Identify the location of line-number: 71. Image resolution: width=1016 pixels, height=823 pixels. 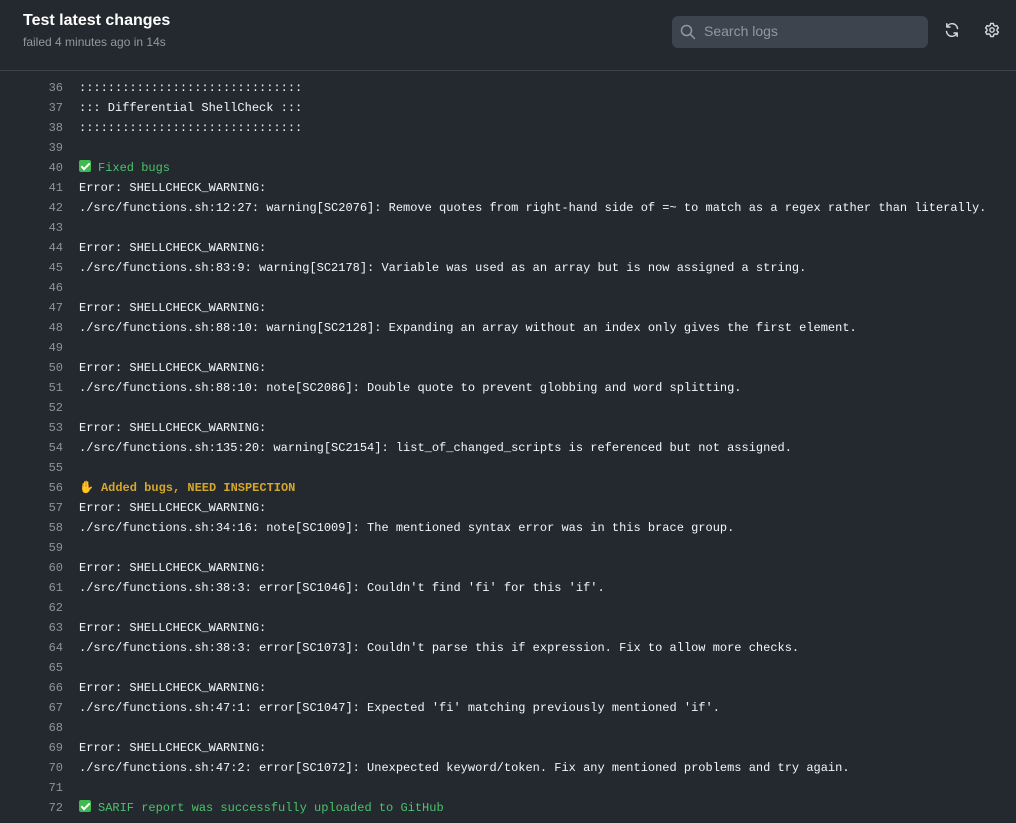
(31, 788).